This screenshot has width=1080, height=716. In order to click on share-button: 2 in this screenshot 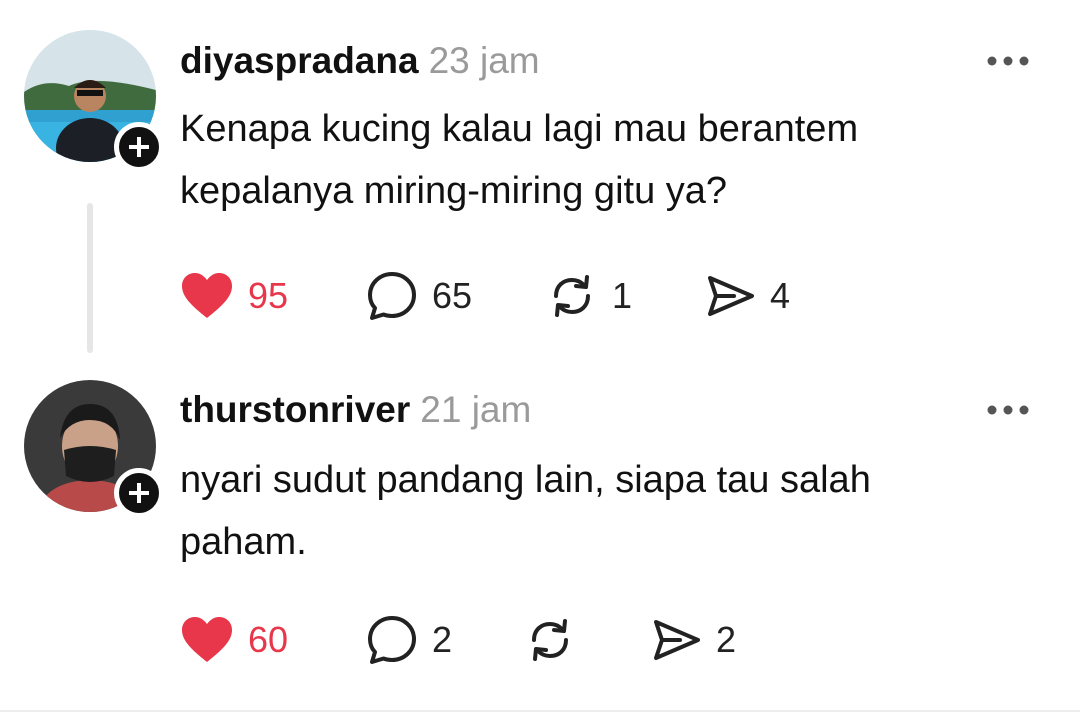, I will do `click(693, 640)`.